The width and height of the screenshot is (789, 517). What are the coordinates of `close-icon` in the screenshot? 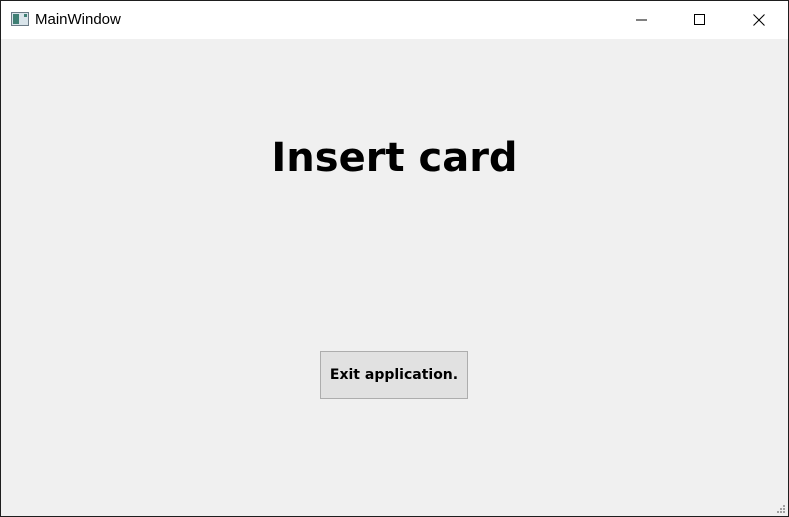 It's located at (759, 20).